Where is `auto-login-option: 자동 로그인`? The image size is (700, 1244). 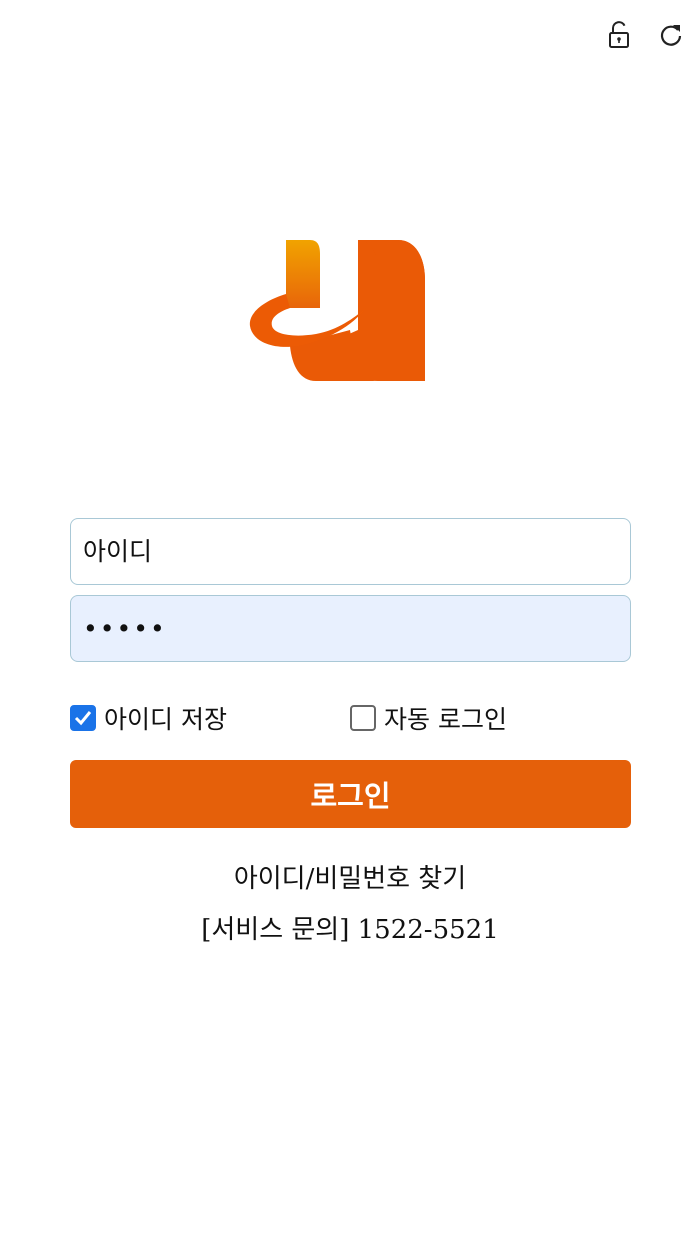
auto-login-option: 자동 로그인 is located at coordinates (428, 718).